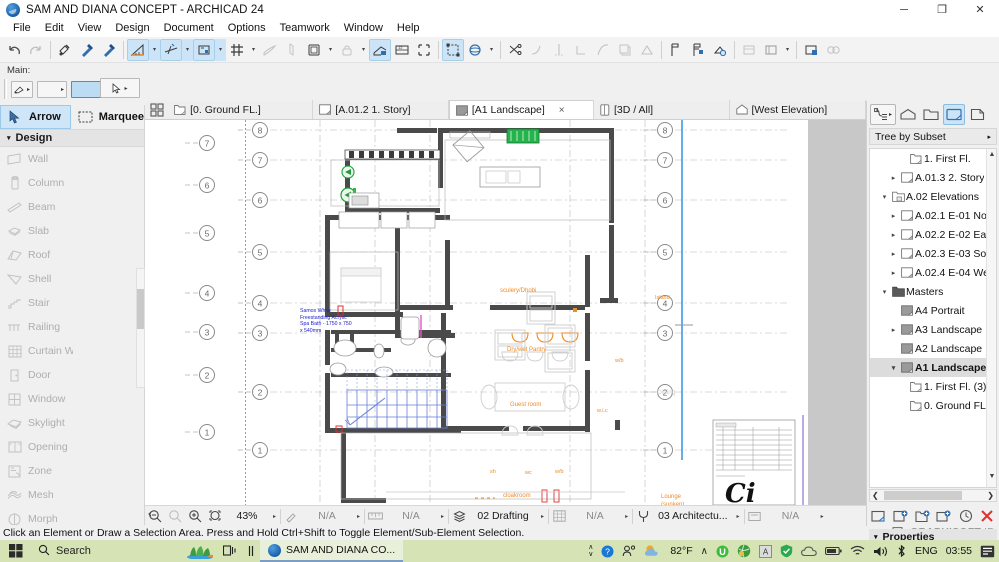  What do you see at coordinates (980, 9) in the screenshot?
I see `close-button: ✕` at bounding box center [980, 9].